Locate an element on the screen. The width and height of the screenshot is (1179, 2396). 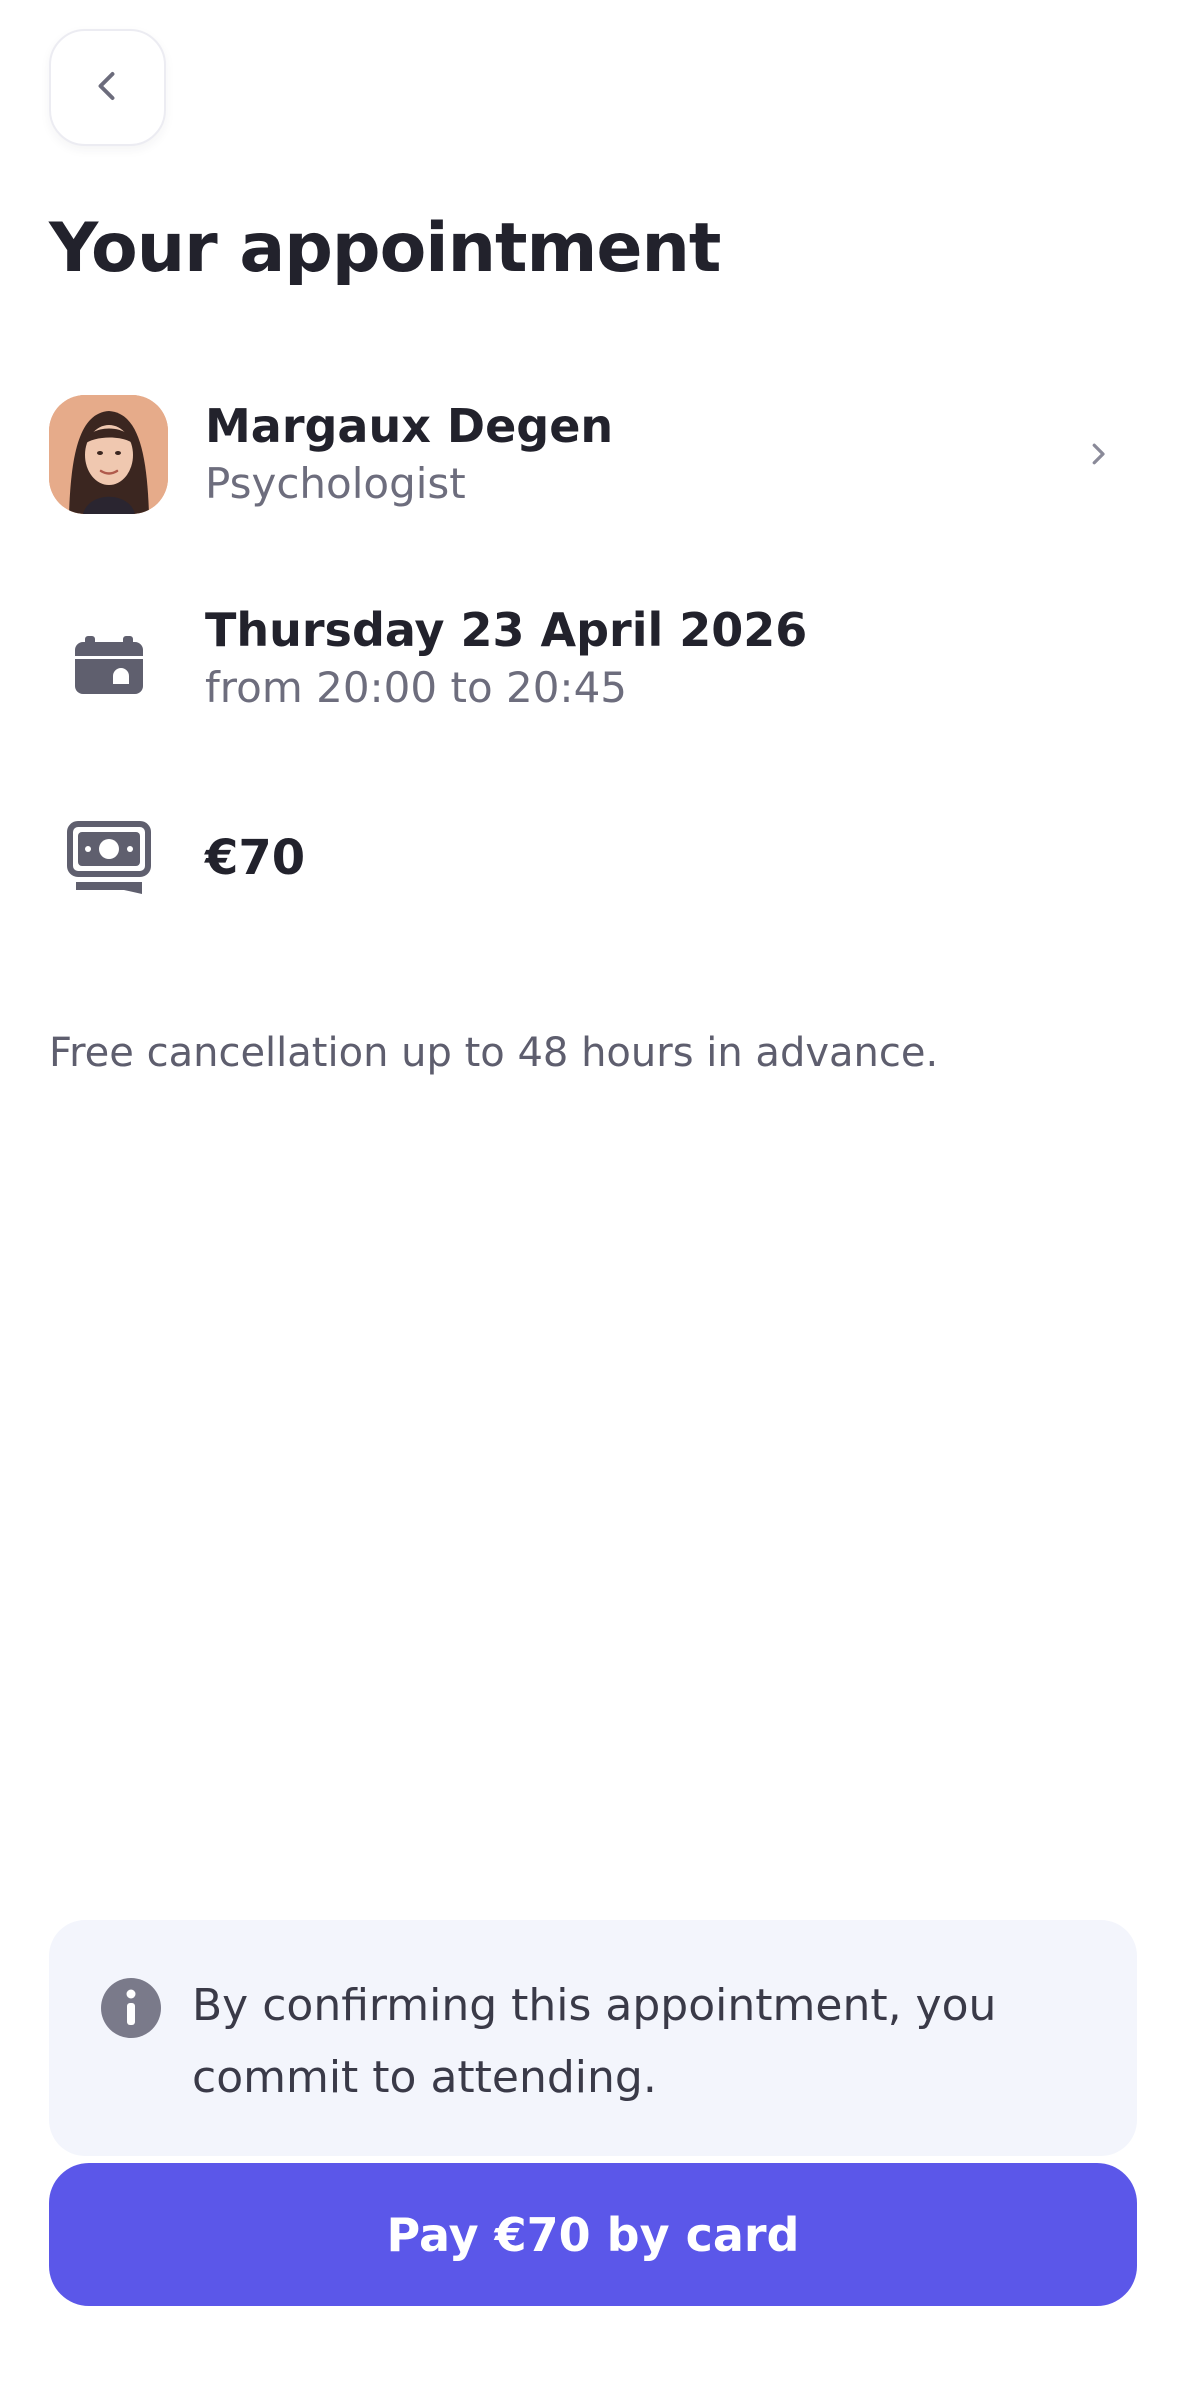
price-info: €70 is located at coordinates (667, 858).